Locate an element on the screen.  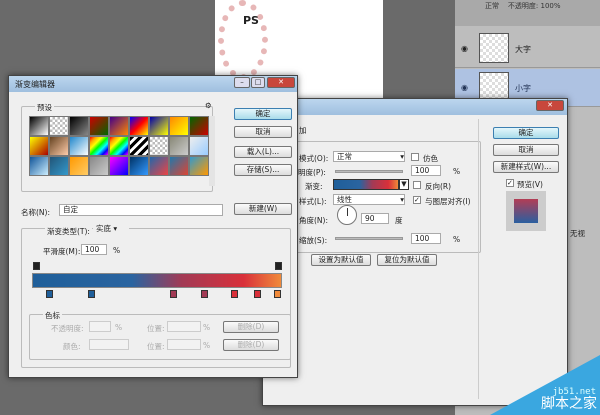
smoothness-label: 平滑度(M): is located at coordinates (62, 251).